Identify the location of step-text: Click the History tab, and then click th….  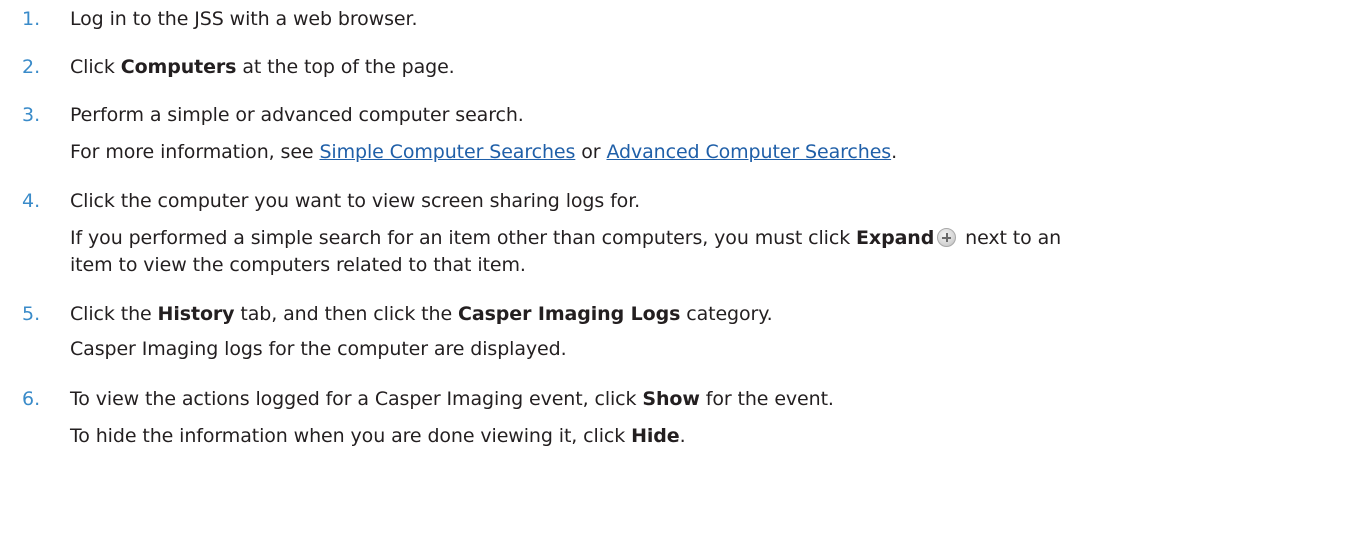
(421, 314).